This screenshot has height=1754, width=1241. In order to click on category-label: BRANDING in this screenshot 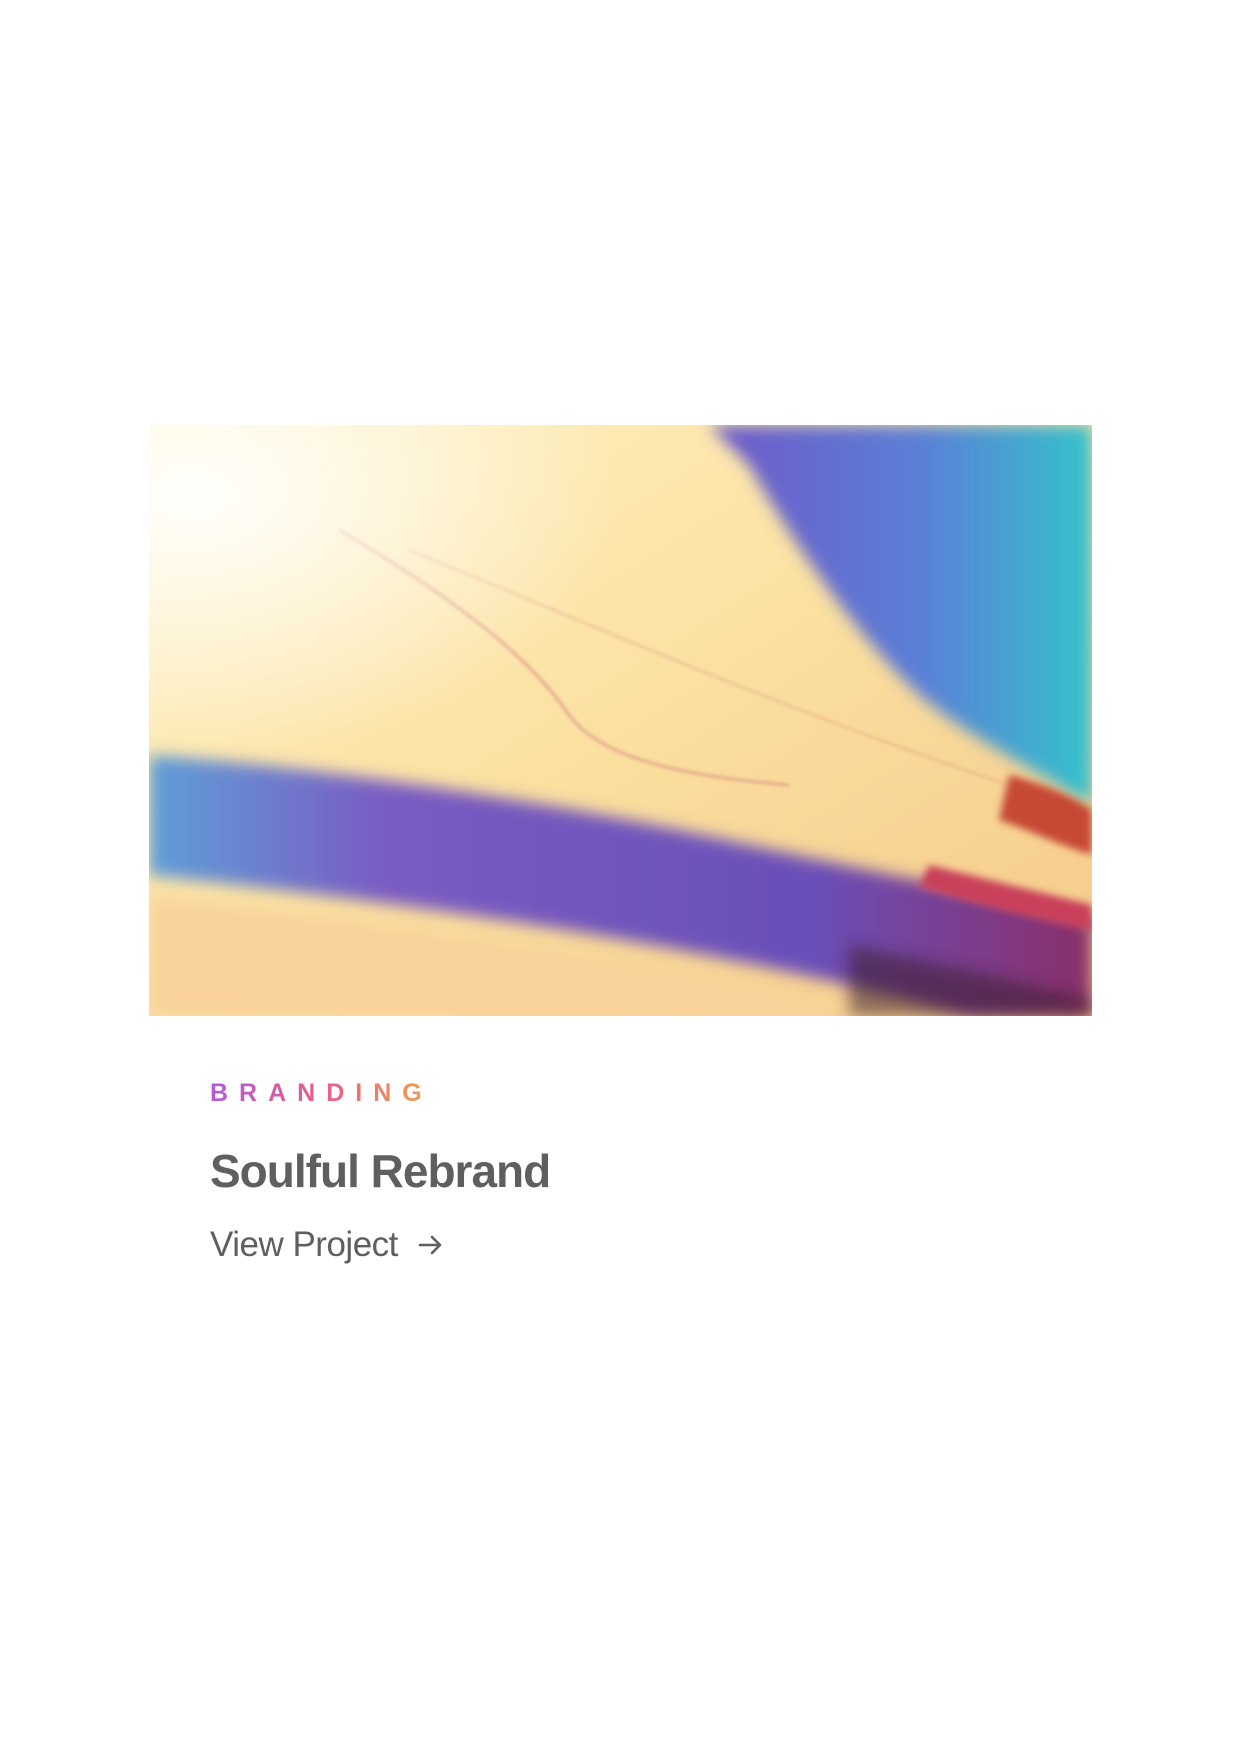, I will do `click(321, 1093)`.